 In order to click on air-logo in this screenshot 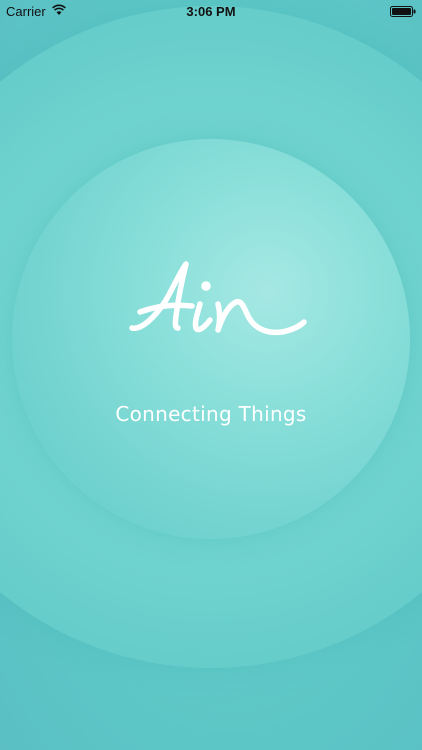, I will do `click(217, 299)`.